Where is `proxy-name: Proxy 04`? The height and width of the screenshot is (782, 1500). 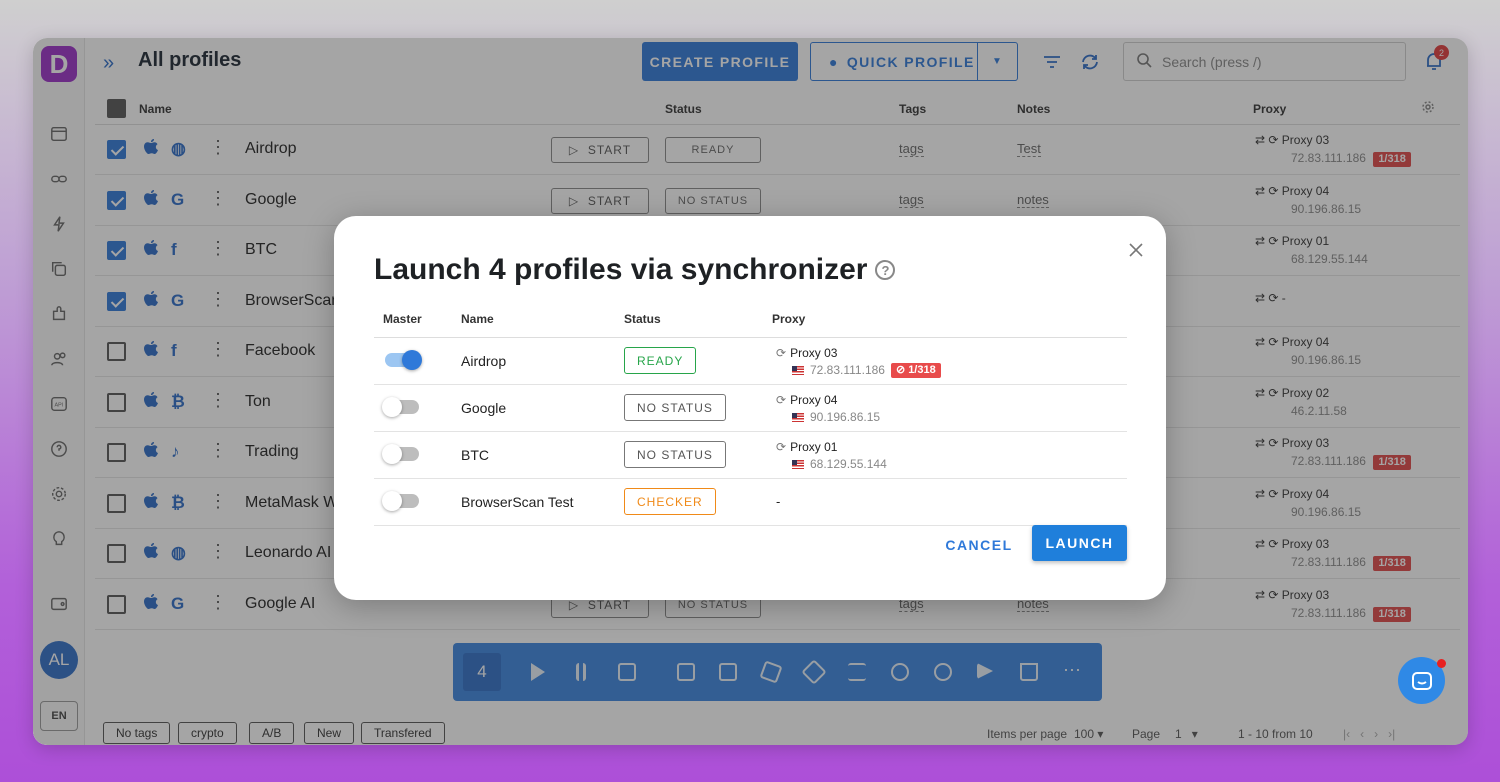
proxy-name: Proxy 04 is located at coordinates (814, 400).